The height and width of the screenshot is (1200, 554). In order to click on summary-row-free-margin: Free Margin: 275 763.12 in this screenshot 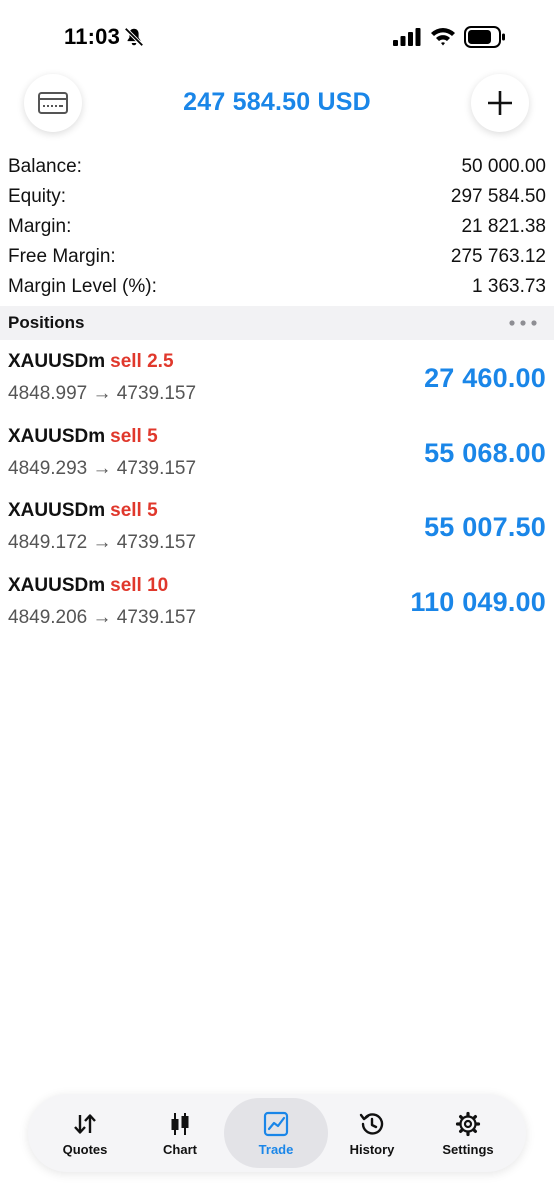, I will do `click(277, 257)`.